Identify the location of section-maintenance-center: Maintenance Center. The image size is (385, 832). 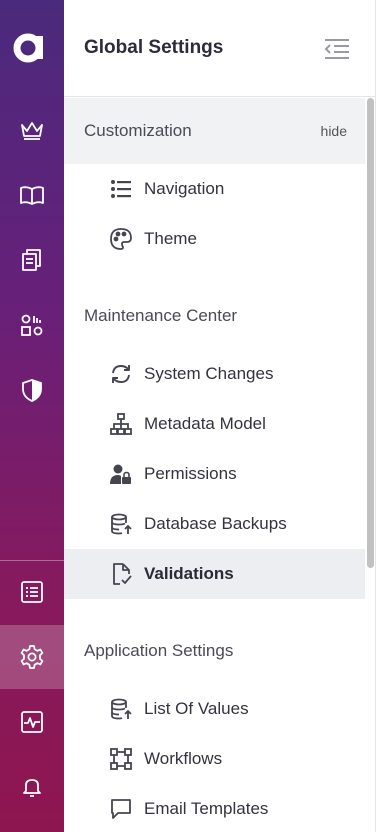
(214, 316).